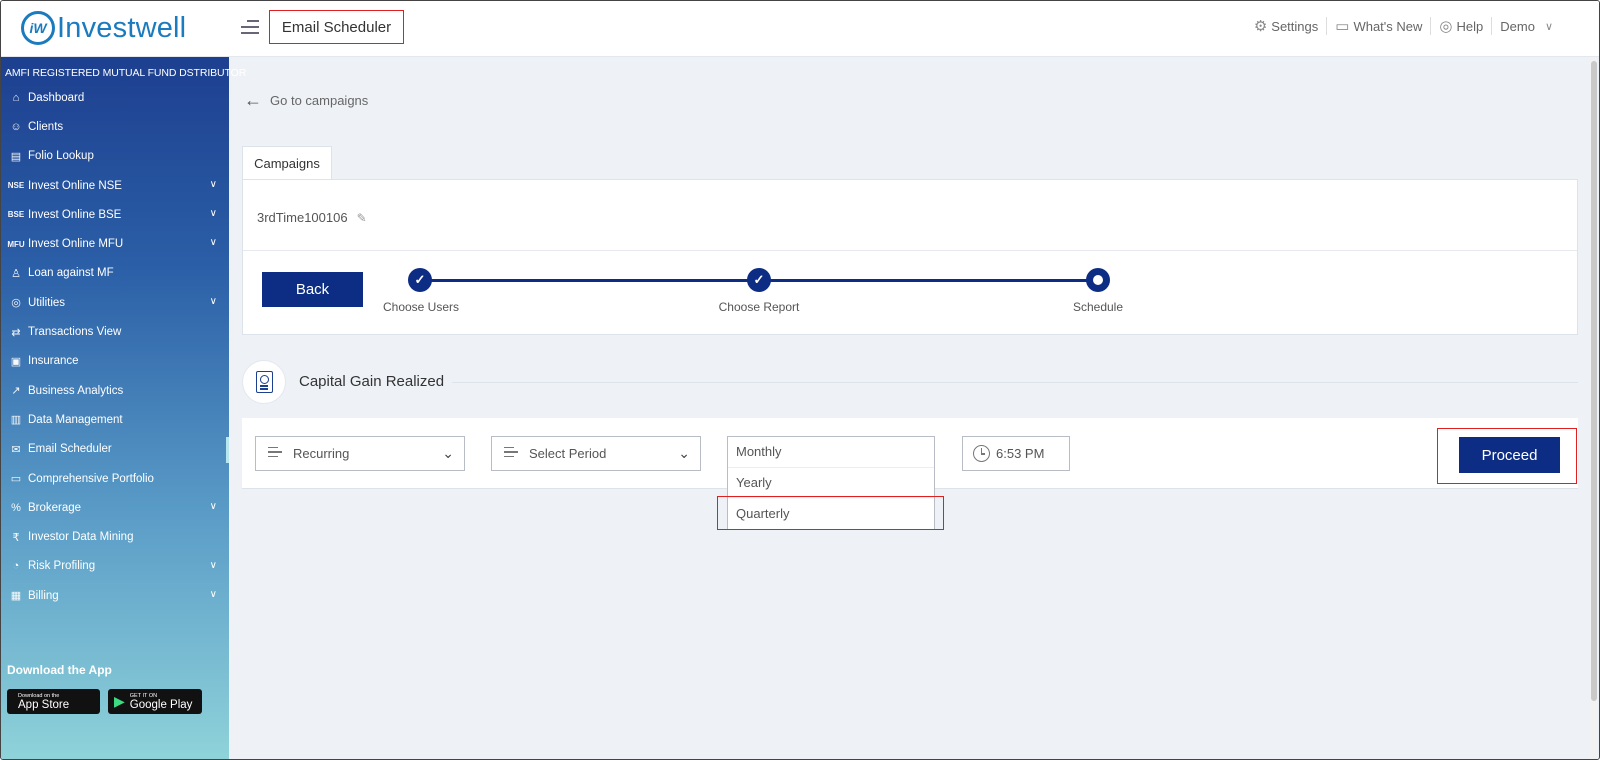 The image size is (1600, 760). I want to click on sidebar-item-risk-profiling: ◔ Risk Profiling ∨, so click(115, 566).